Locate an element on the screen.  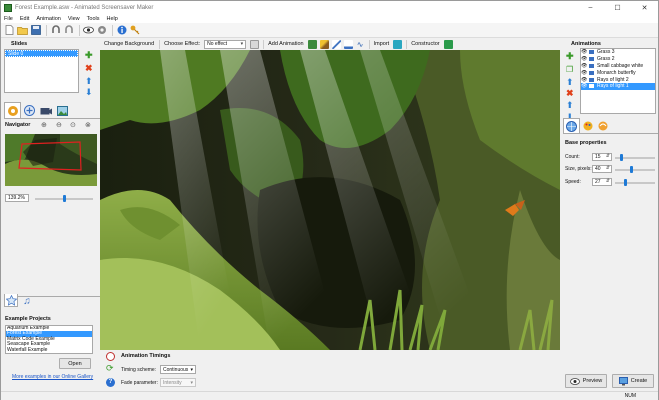
timing-scheme-select: Continuous ▾ is located at coordinates (178, 369).